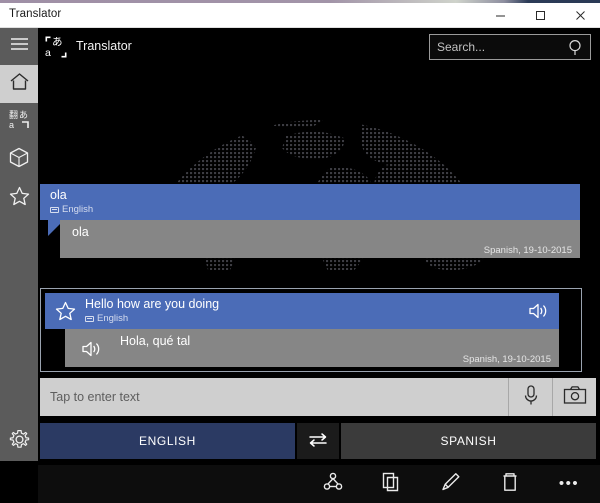 The height and width of the screenshot is (503, 600). What do you see at coordinates (167, 441) in the screenshot?
I see `source-language-button: ENGLISH` at bounding box center [167, 441].